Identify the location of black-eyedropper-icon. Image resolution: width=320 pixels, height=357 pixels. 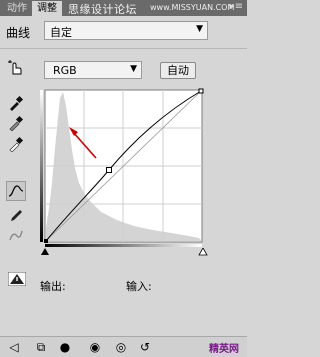
(16, 103).